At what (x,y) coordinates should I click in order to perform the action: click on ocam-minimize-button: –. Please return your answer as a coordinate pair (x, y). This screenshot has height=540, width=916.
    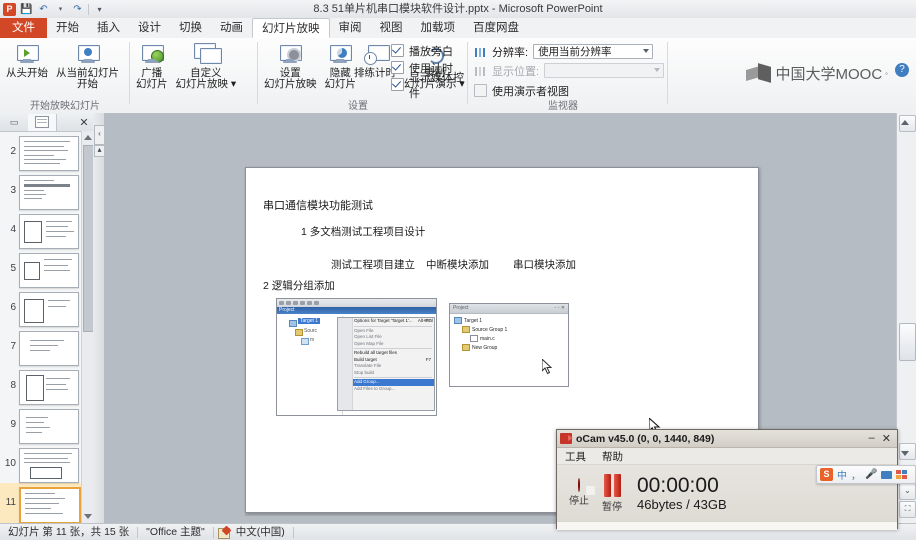
    Looking at the image, I should click on (872, 438).